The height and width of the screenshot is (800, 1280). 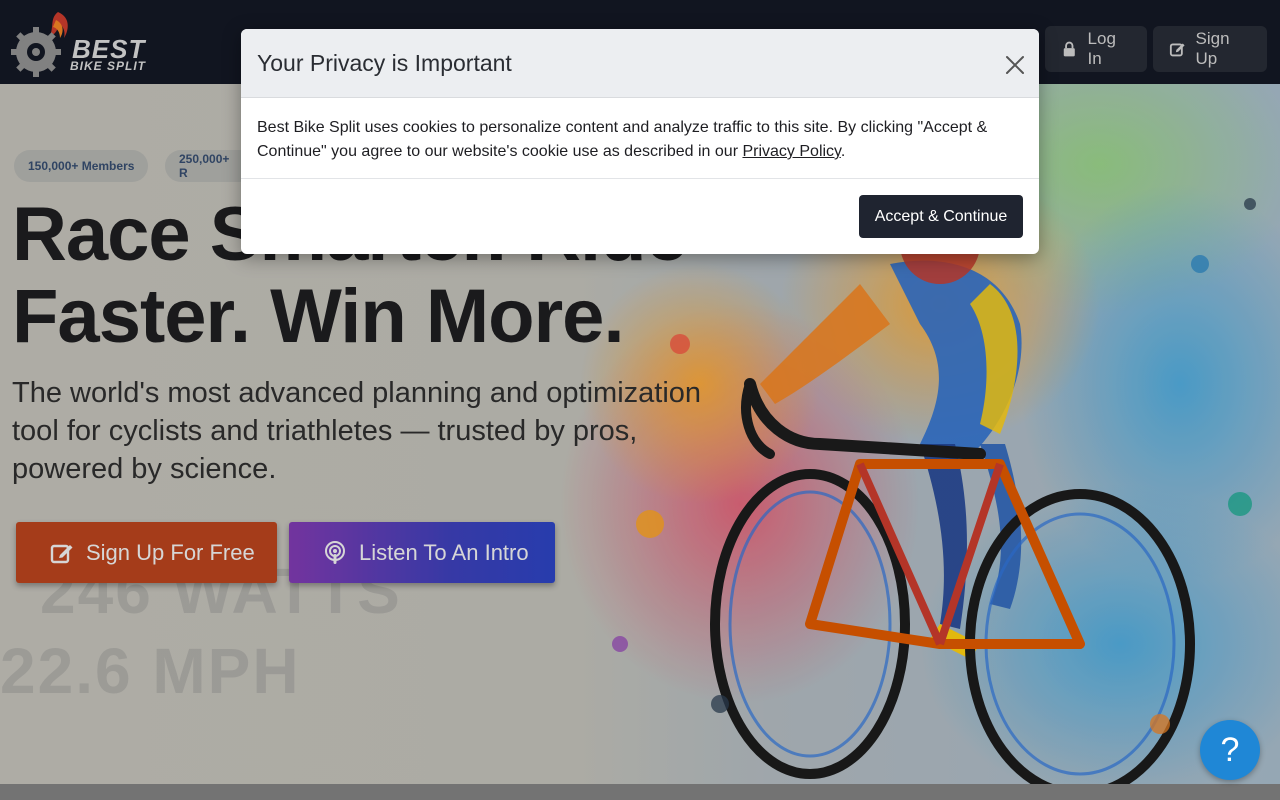 I want to click on help-question-icon: ?, so click(x=1230, y=749).